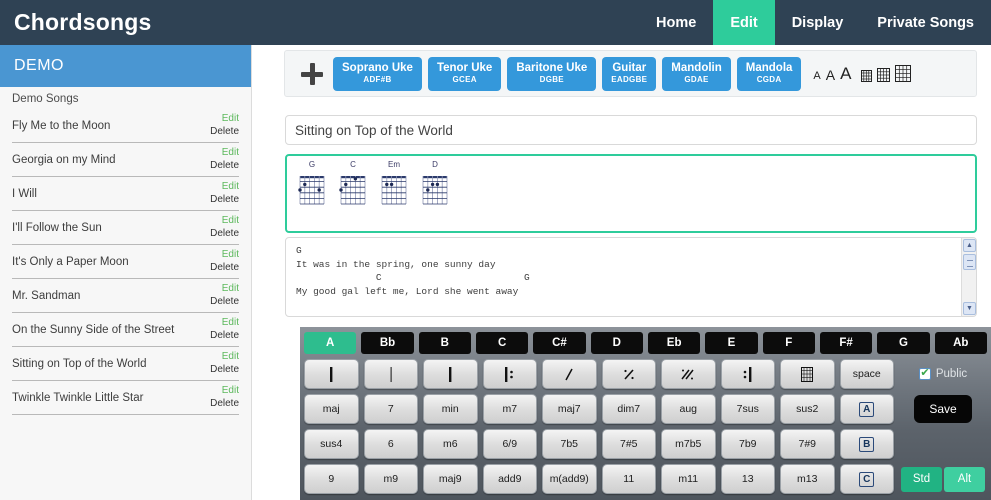  What do you see at coordinates (866, 479) in the screenshot?
I see `section-key-C: C` at bounding box center [866, 479].